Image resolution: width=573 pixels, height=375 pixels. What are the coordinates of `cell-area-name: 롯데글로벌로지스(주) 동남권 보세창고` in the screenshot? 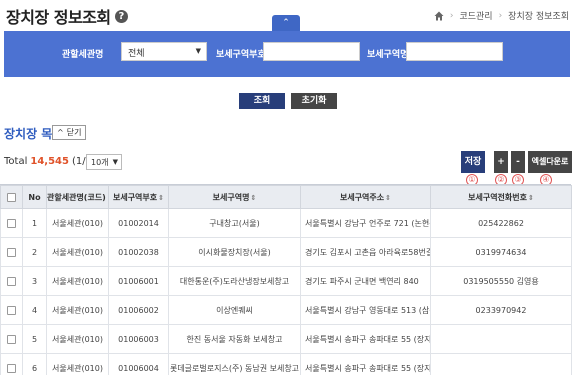 It's located at (234, 364).